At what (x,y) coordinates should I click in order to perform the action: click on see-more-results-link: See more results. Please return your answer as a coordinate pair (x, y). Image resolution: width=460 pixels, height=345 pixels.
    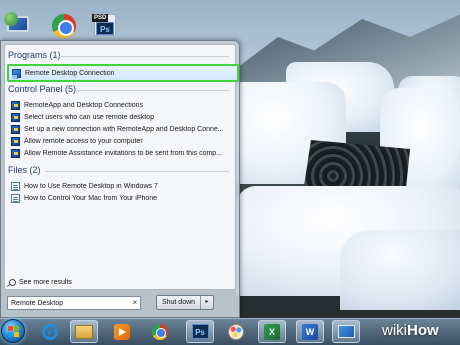
    Looking at the image, I should click on (40, 282).